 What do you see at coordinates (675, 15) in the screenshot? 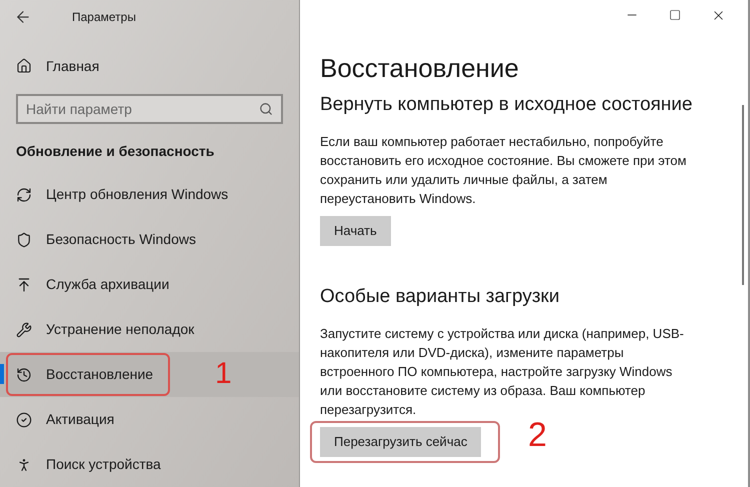
I see `maximize-icon` at bounding box center [675, 15].